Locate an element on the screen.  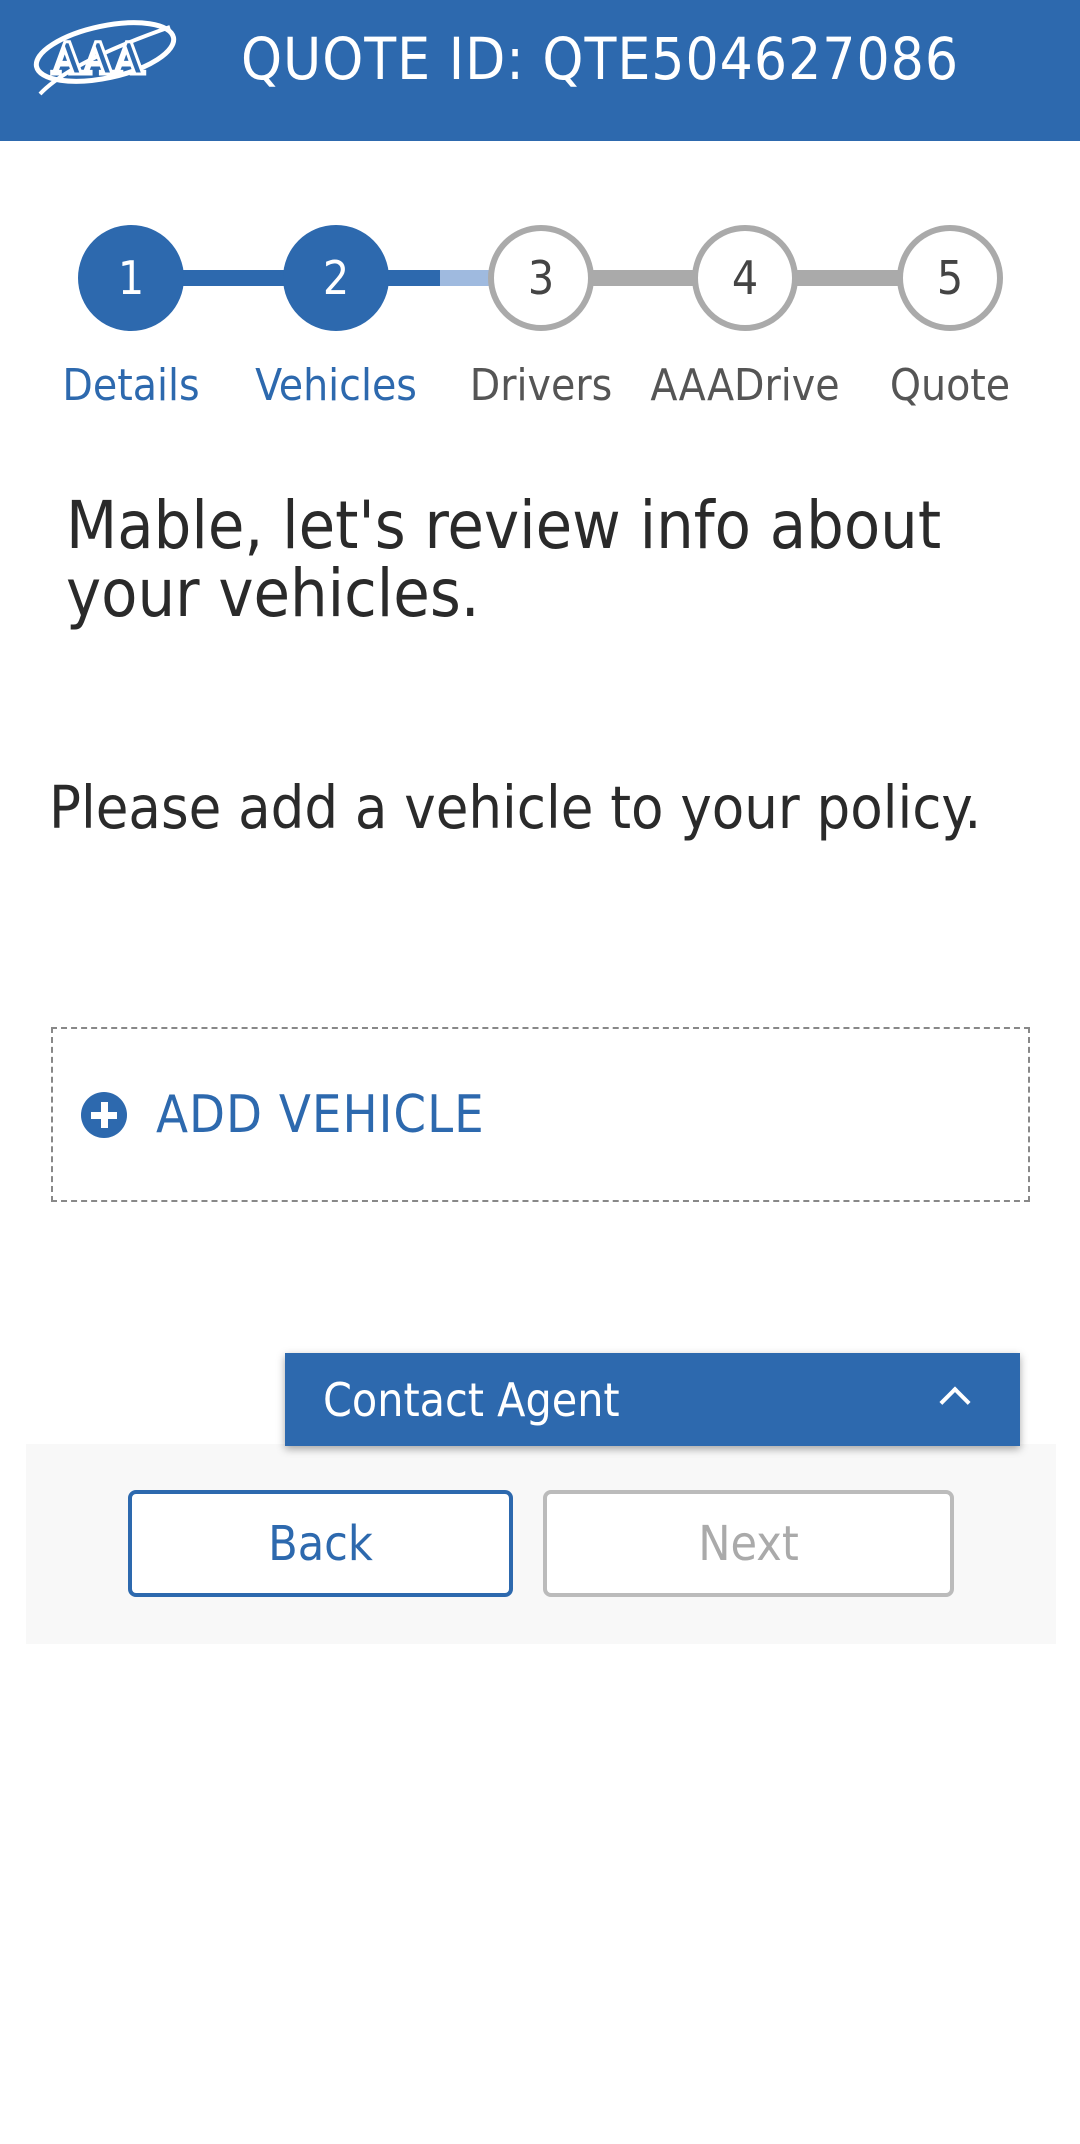
step-label-drivers: Drivers is located at coordinates (541, 385).